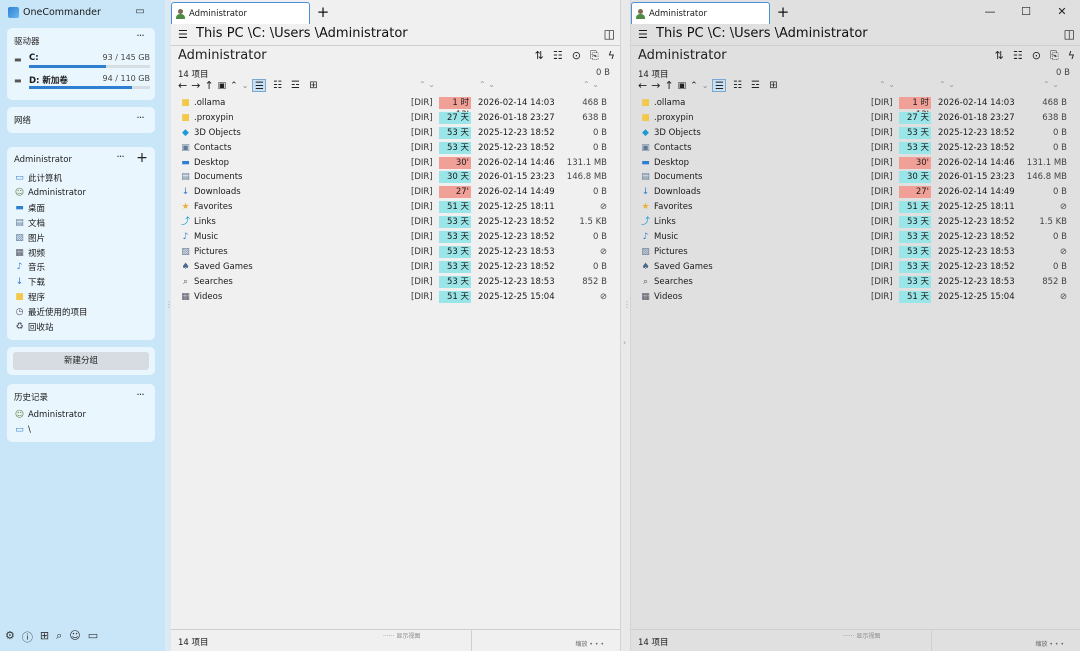 The image size is (1080, 651). Describe the element at coordinates (856, 267) in the screenshot. I see `file-row: ♠ Saved Games [DIR] 53 天 2025-12-23 18:52 0 B` at that location.